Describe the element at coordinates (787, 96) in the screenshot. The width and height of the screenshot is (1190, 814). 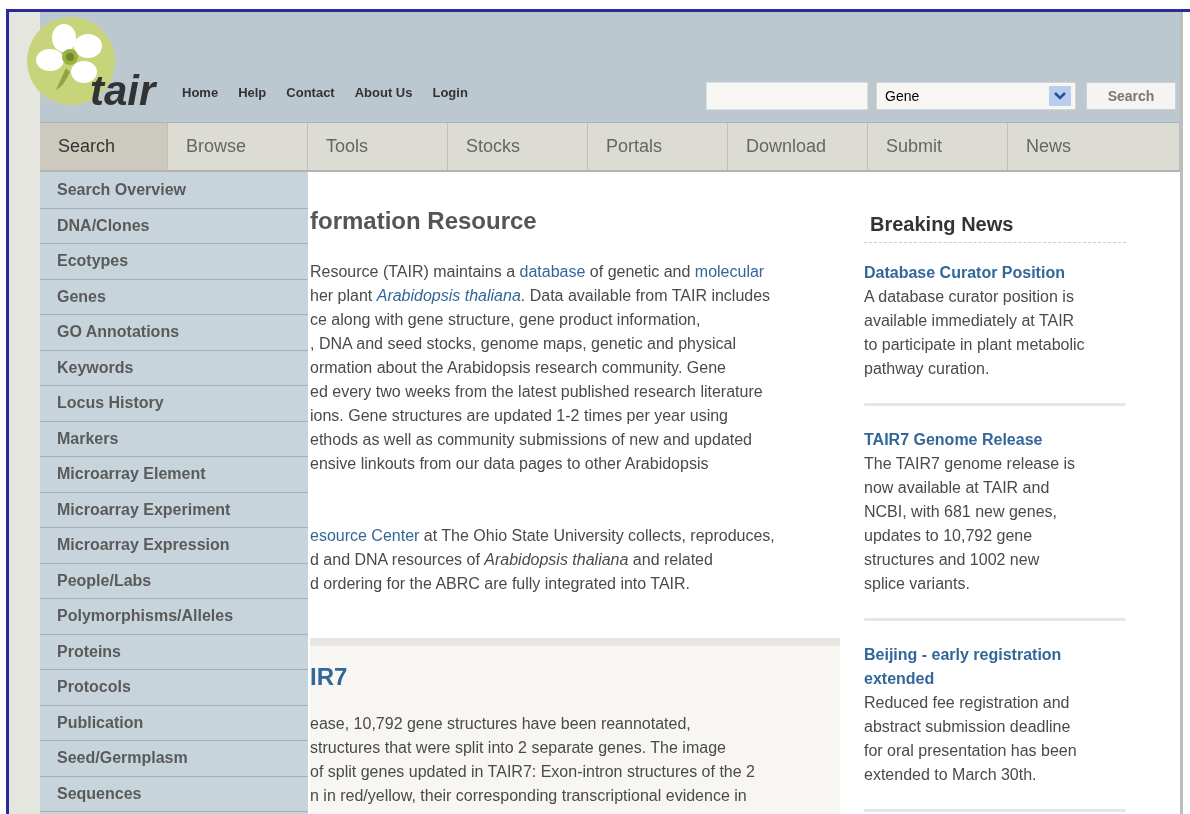
I see `search-field` at that location.